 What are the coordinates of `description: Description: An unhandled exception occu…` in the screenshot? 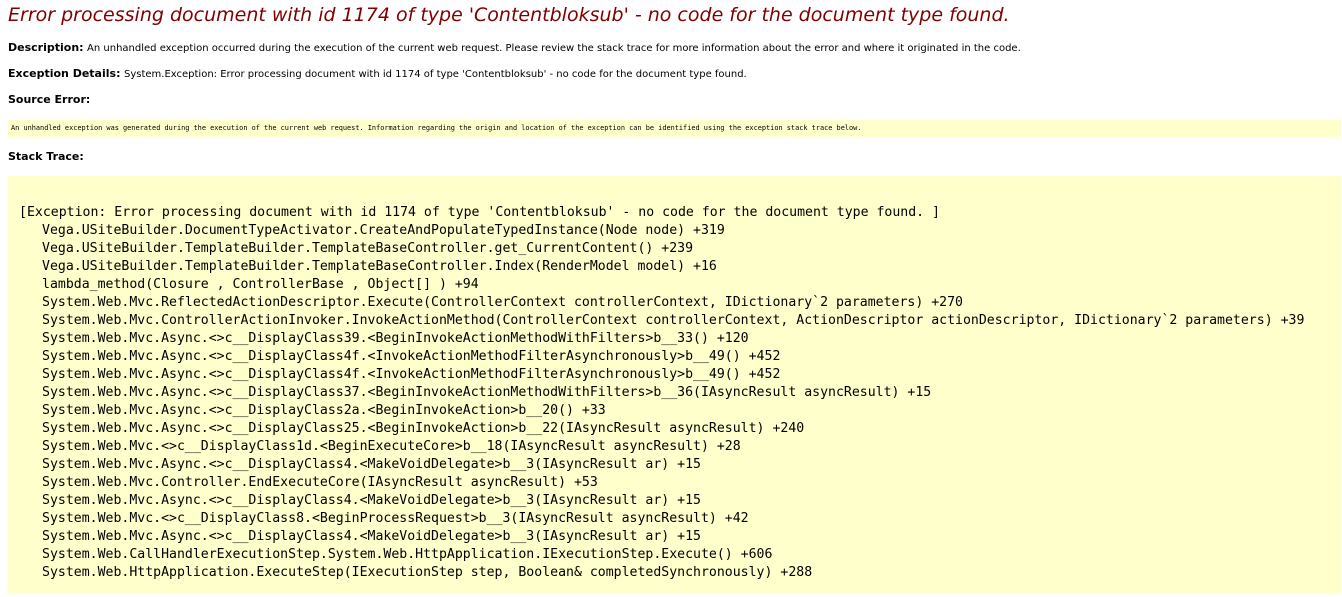 It's located at (514, 48).